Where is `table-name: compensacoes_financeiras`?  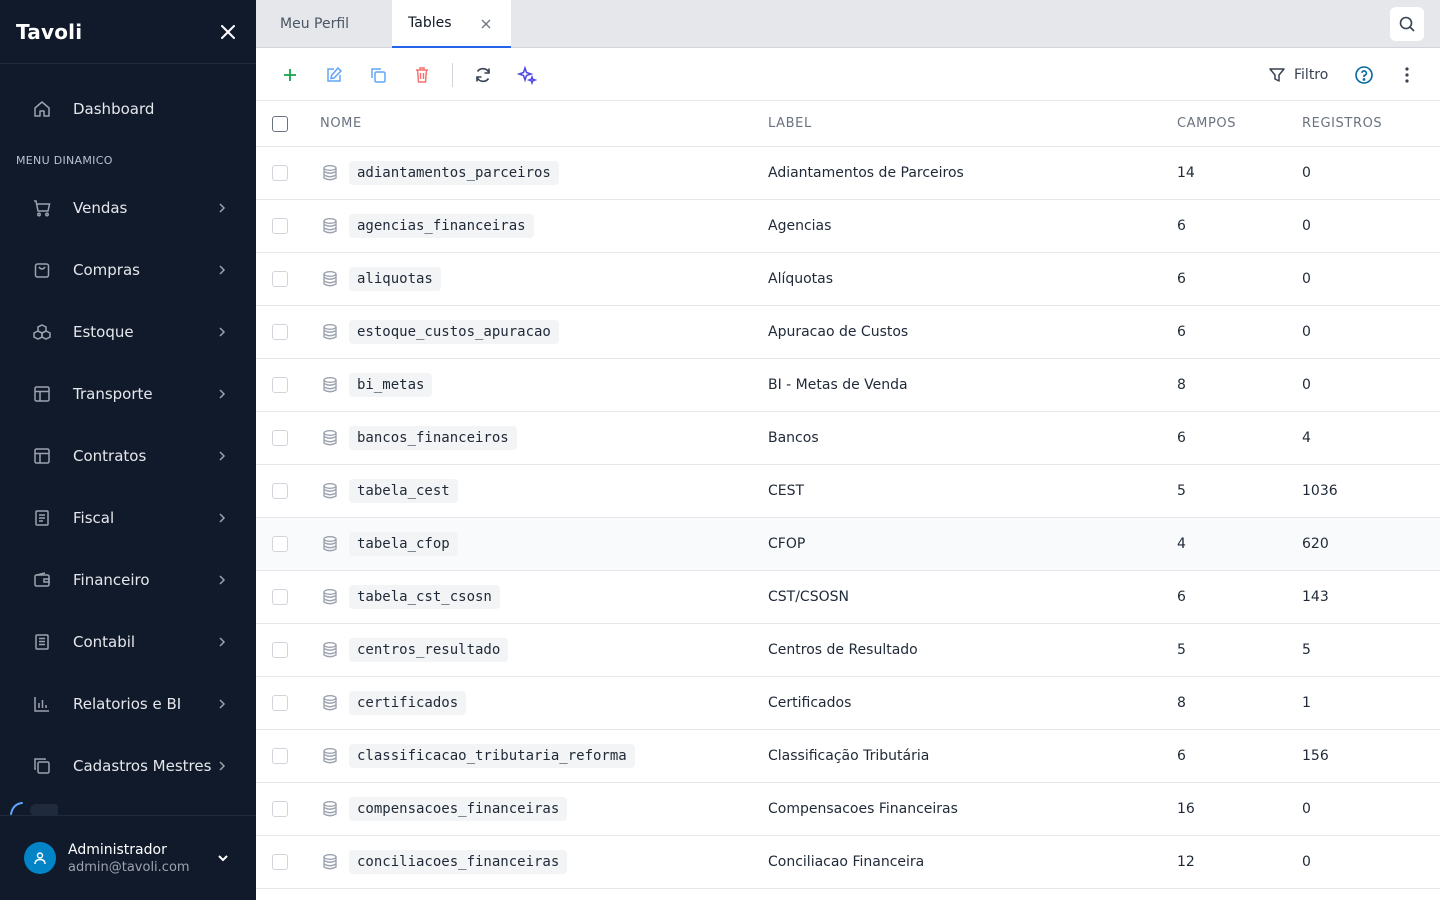
table-name: compensacoes_financeiras is located at coordinates (458, 809).